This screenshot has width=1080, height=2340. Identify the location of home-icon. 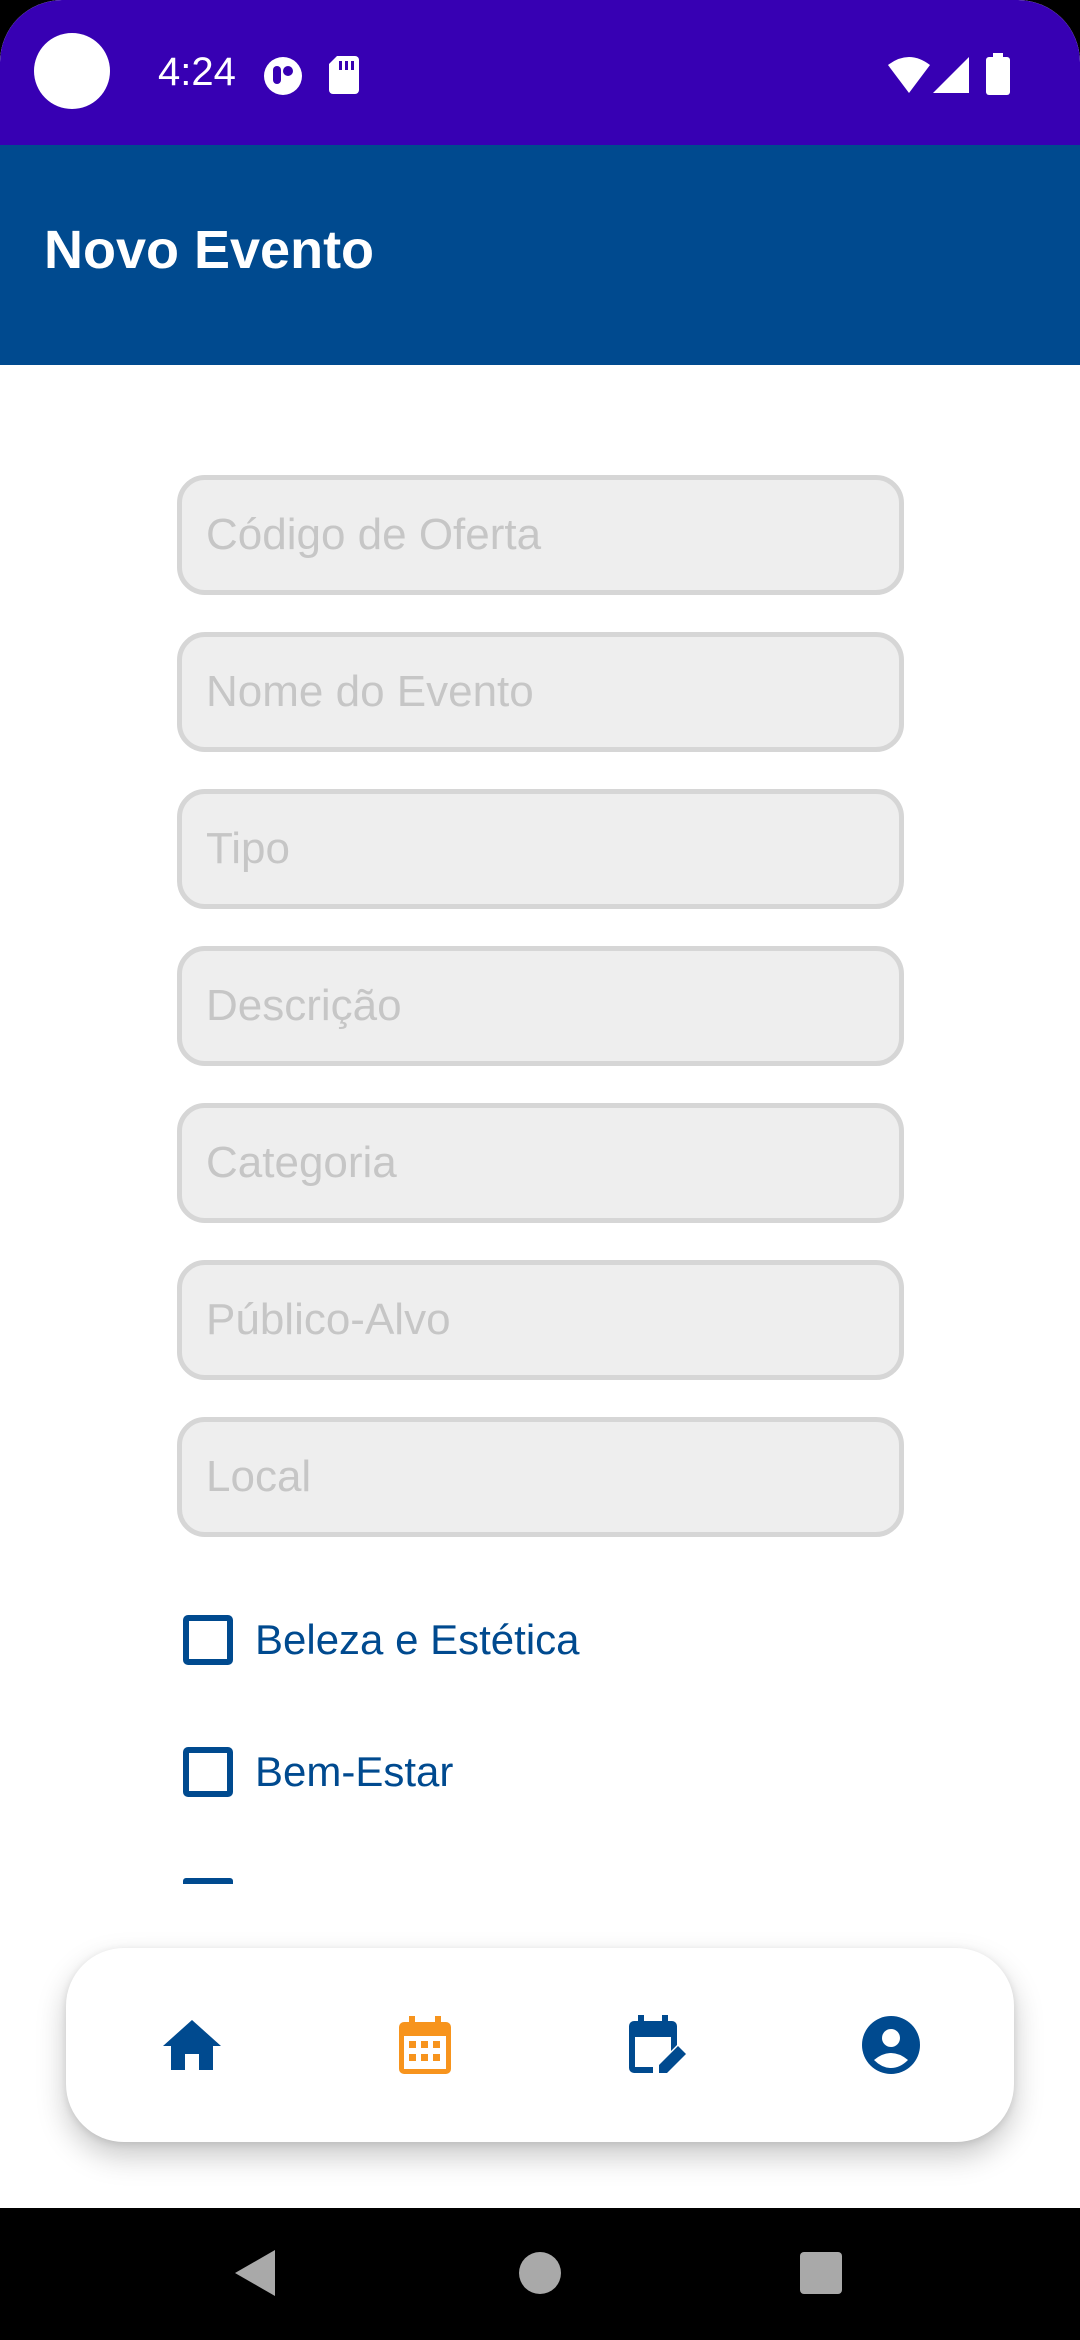
(192, 2045).